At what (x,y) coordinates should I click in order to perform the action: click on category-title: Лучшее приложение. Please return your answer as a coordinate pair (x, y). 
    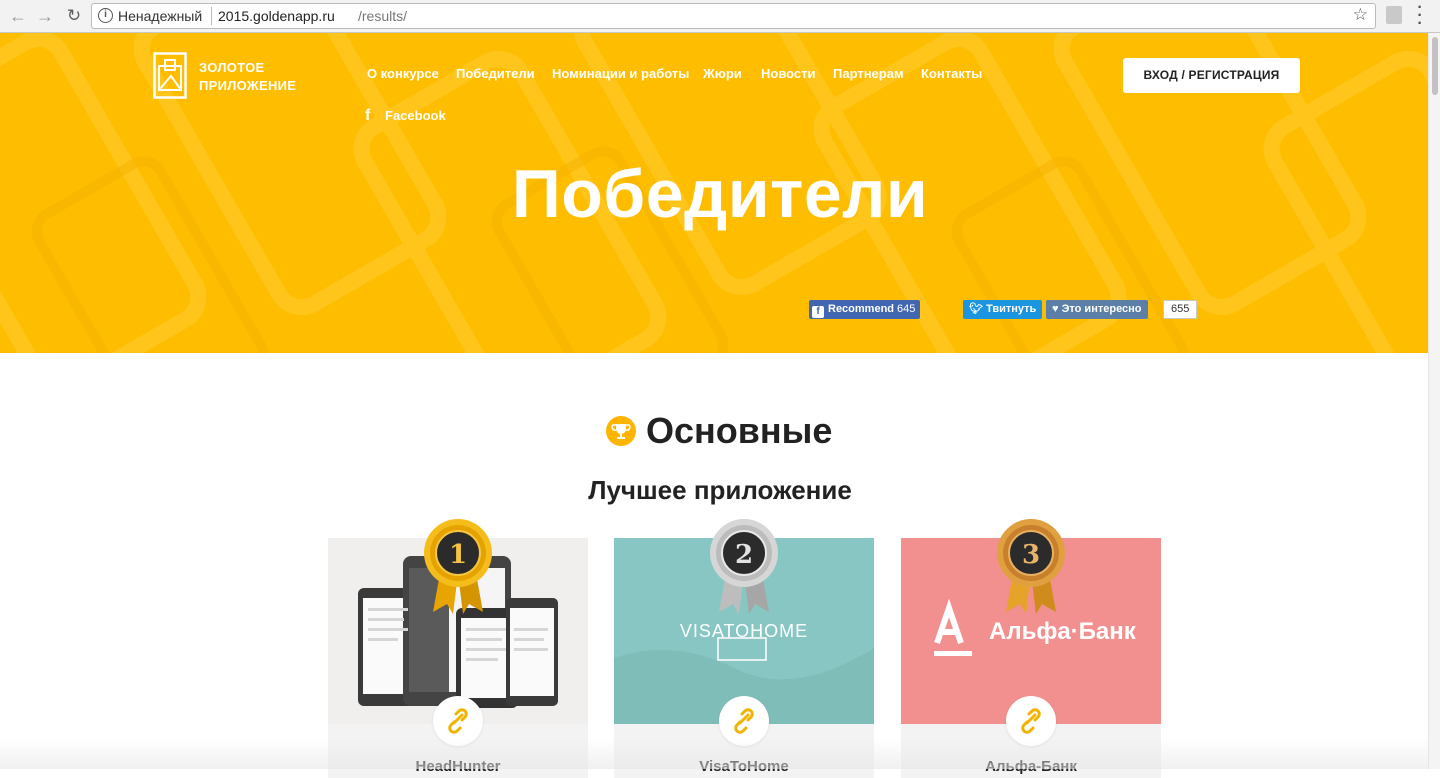
    Looking at the image, I should click on (720, 490).